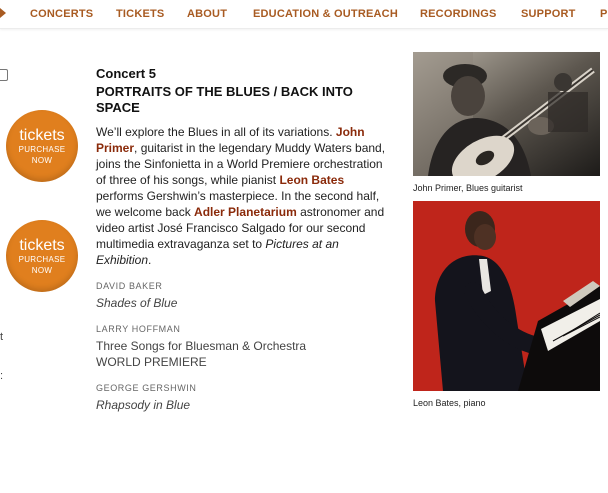 This screenshot has height=493, width=608. I want to click on nav-recordings: RECORDINGS, so click(458, 14).